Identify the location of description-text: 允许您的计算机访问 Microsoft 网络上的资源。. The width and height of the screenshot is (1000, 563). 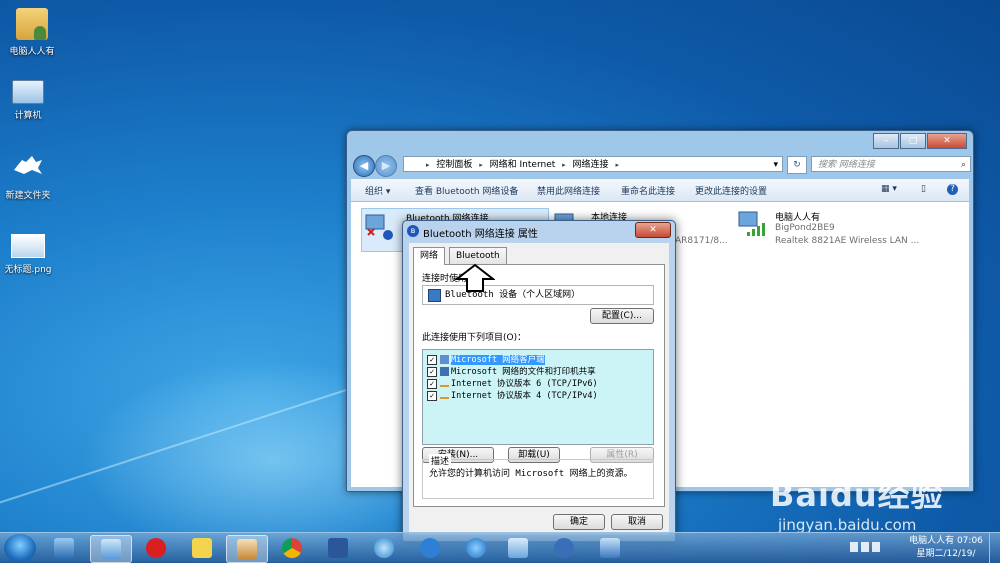
(531, 474).